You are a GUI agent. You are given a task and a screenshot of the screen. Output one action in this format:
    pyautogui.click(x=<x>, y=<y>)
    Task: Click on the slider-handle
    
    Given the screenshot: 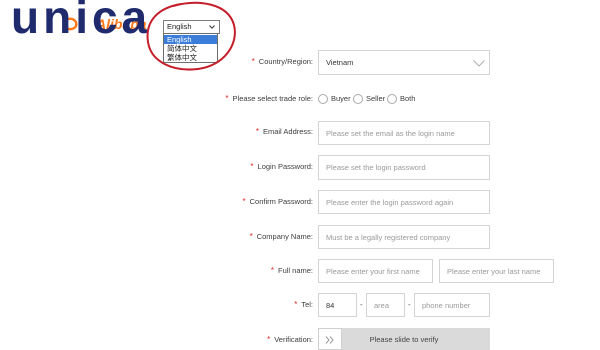 What is the action you would take?
    pyautogui.click(x=330, y=339)
    